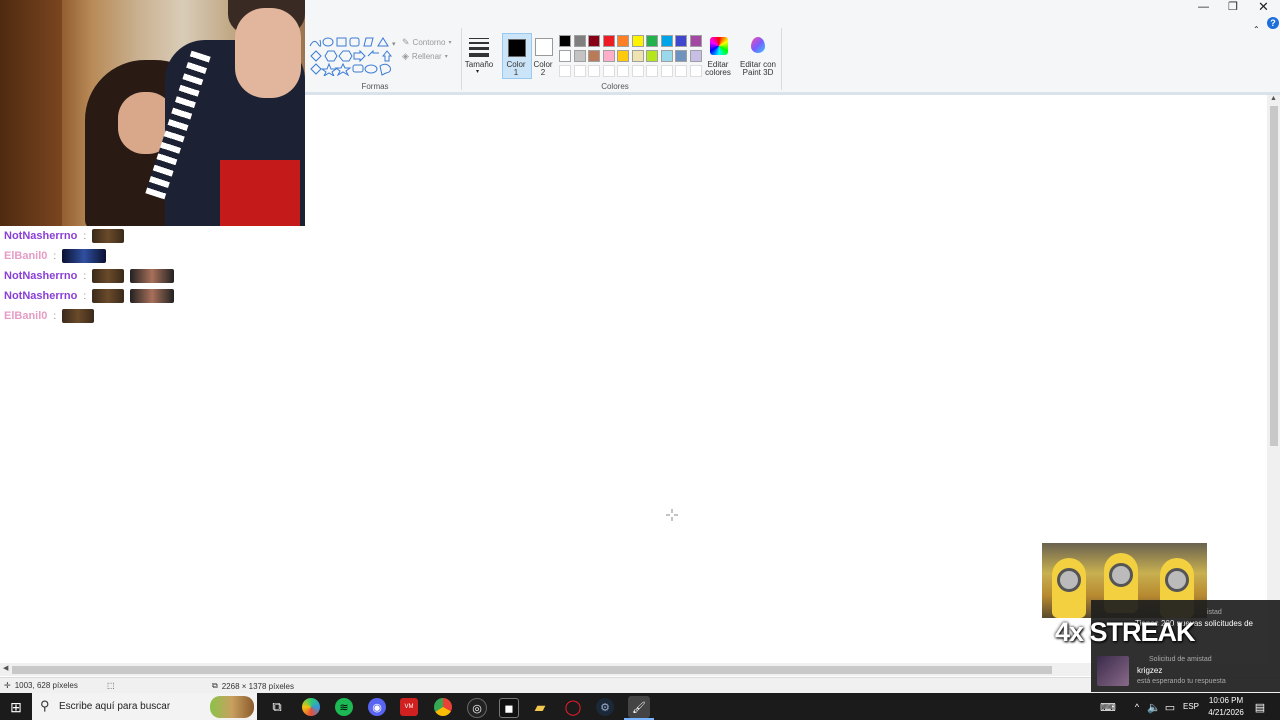 This screenshot has width=1280, height=720. What do you see at coordinates (446, 57) in the screenshot?
I see `chevron-down-icon: ▾` at bounding box center [446, 57].